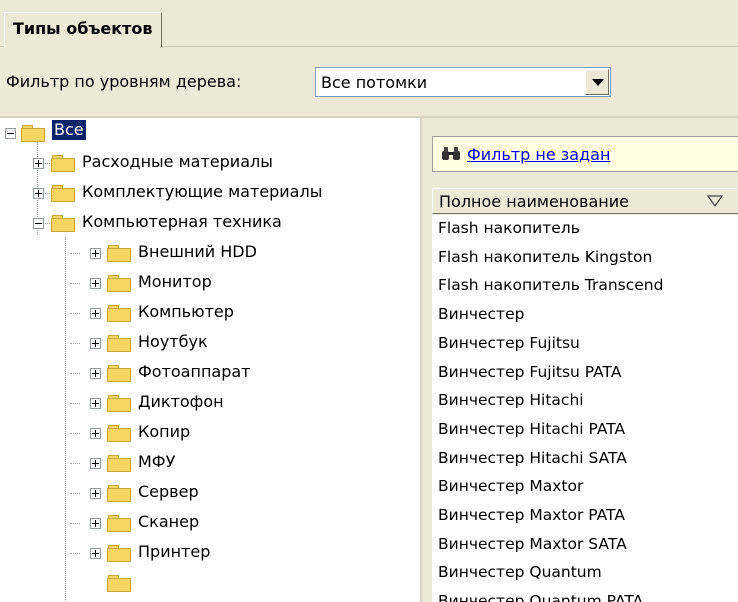  What do you see at coordinates (374, 82) in the screenshot?
I see `filter-select-value: Все потомки` at bounding box center [374, 82].